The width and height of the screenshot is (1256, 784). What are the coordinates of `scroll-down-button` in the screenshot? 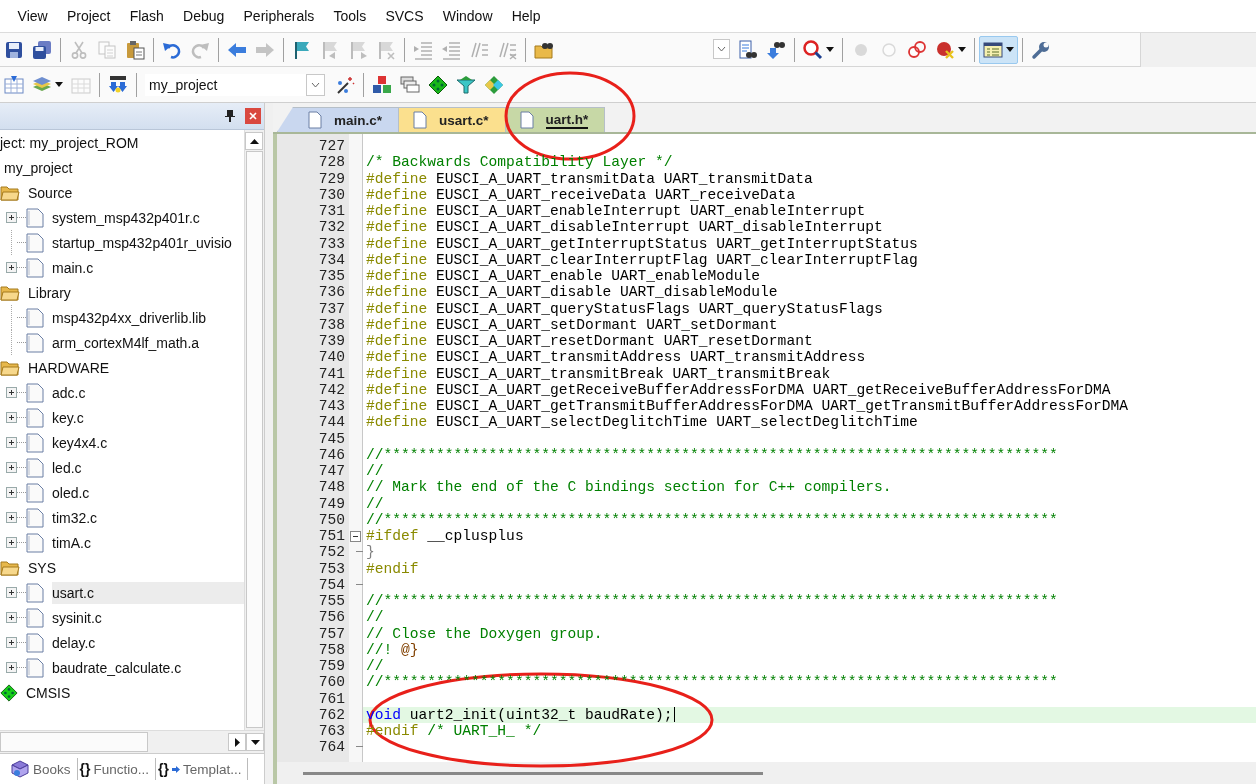 It's located at (255, 742).